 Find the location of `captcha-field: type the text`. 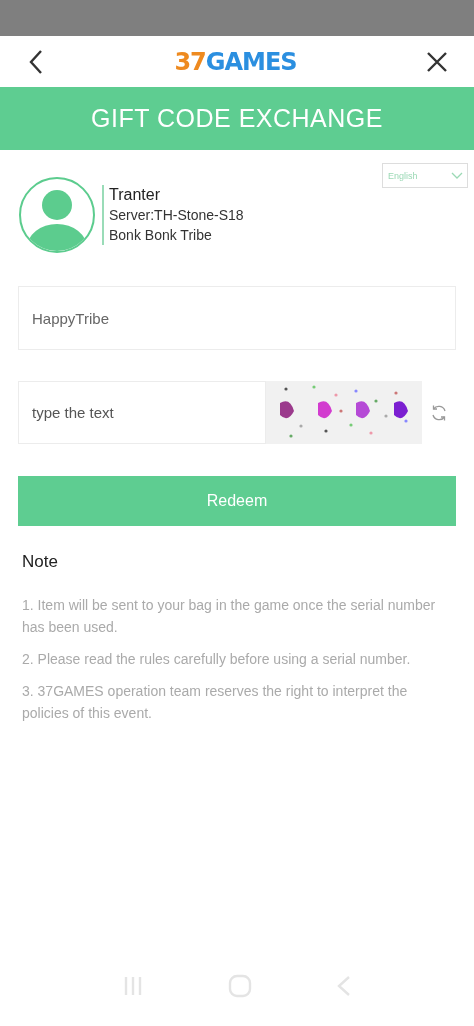

captcha-field: type the text is located at coordinates (142, 412).